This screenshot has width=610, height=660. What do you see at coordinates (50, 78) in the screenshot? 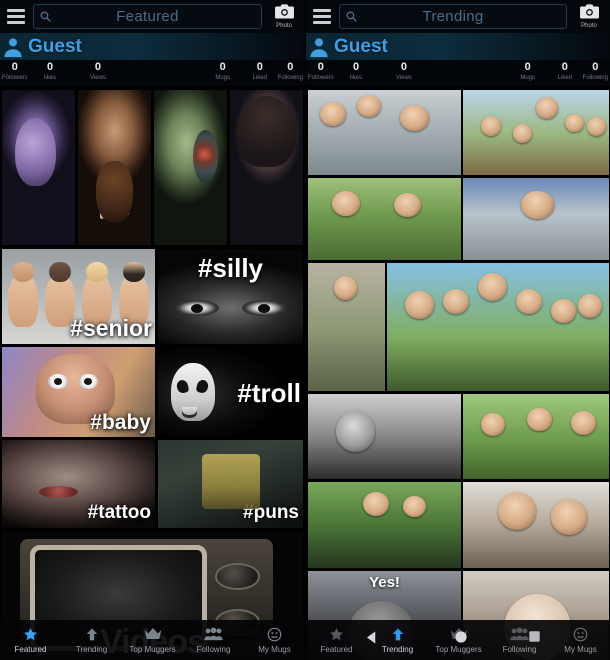
I see `stat-likes-label: likes` at bounding box center [50, 78].